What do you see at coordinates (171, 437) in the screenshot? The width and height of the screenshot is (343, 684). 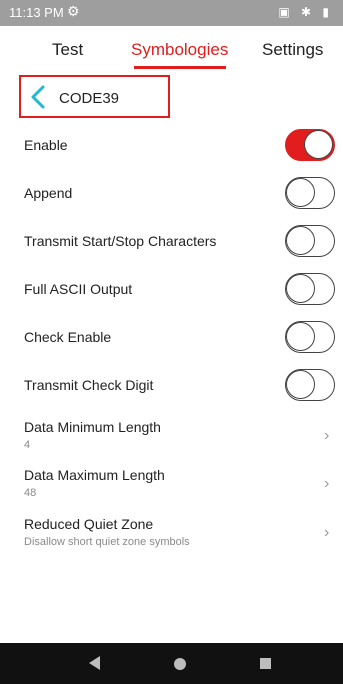 I see `setting-row-data-min-length: Data Minimum Length 4 ›` at bounding box center [171, 437].